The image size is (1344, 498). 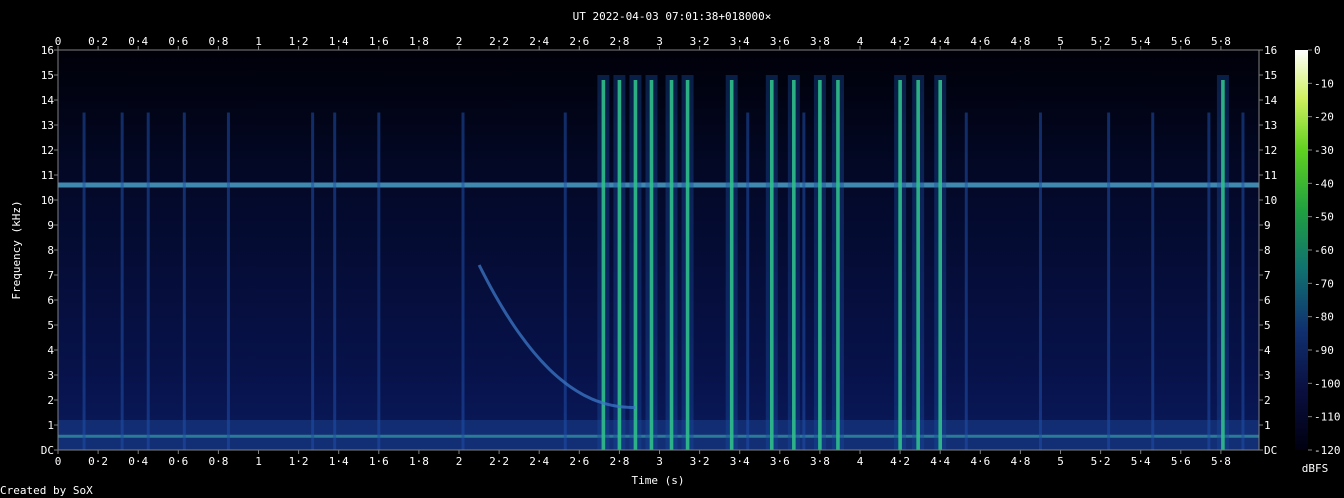 I want to click on y-tick-label: 10, so click(x=1270, y=200).